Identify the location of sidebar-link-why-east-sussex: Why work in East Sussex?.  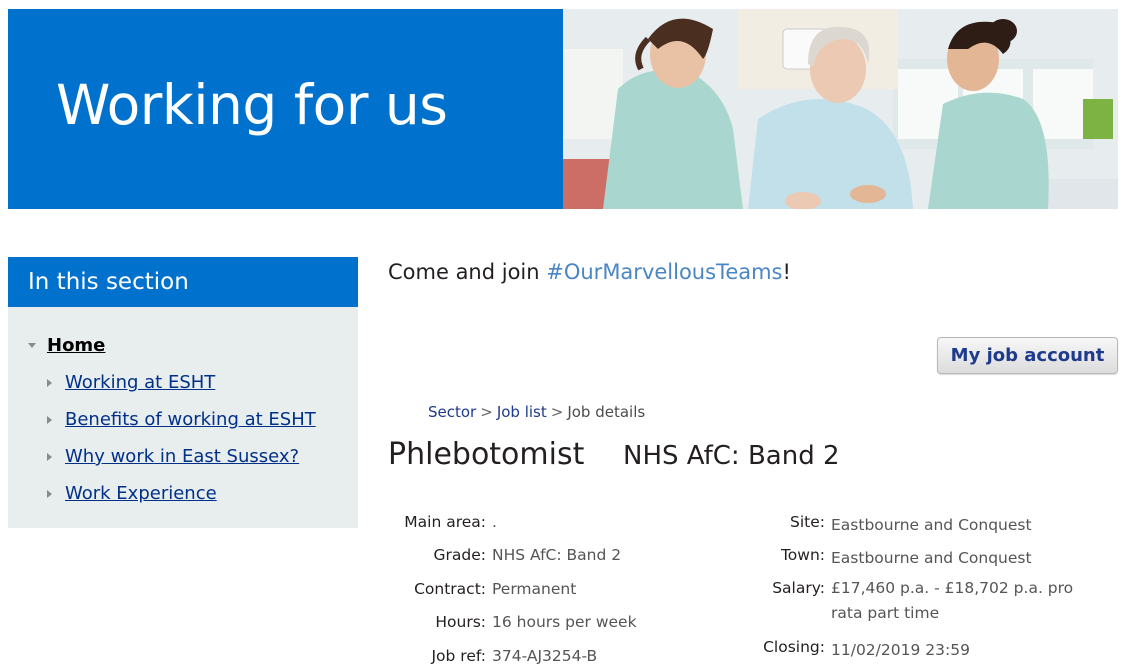
(182, 456).